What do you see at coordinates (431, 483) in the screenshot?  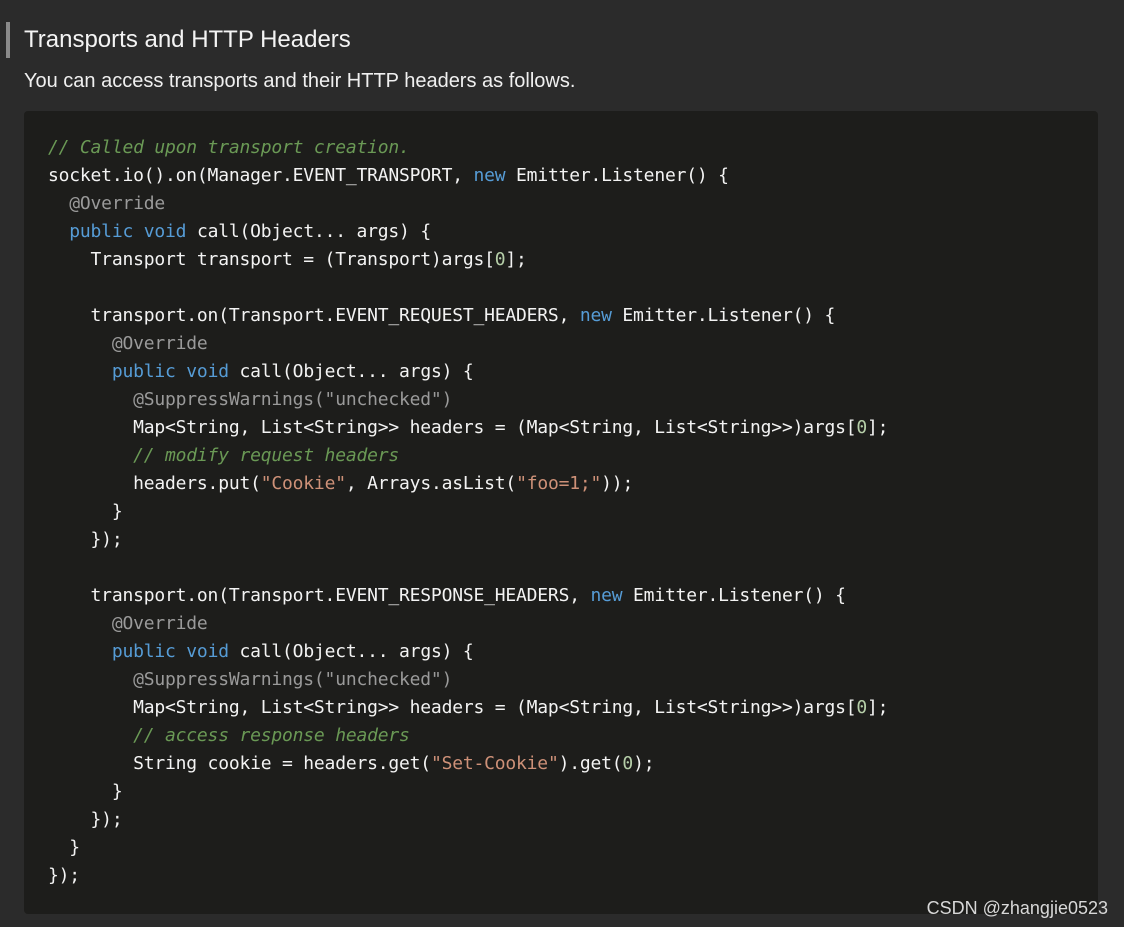 I see `code-token-plain: , Arrays.asList(` at bounding box center [431, 483].